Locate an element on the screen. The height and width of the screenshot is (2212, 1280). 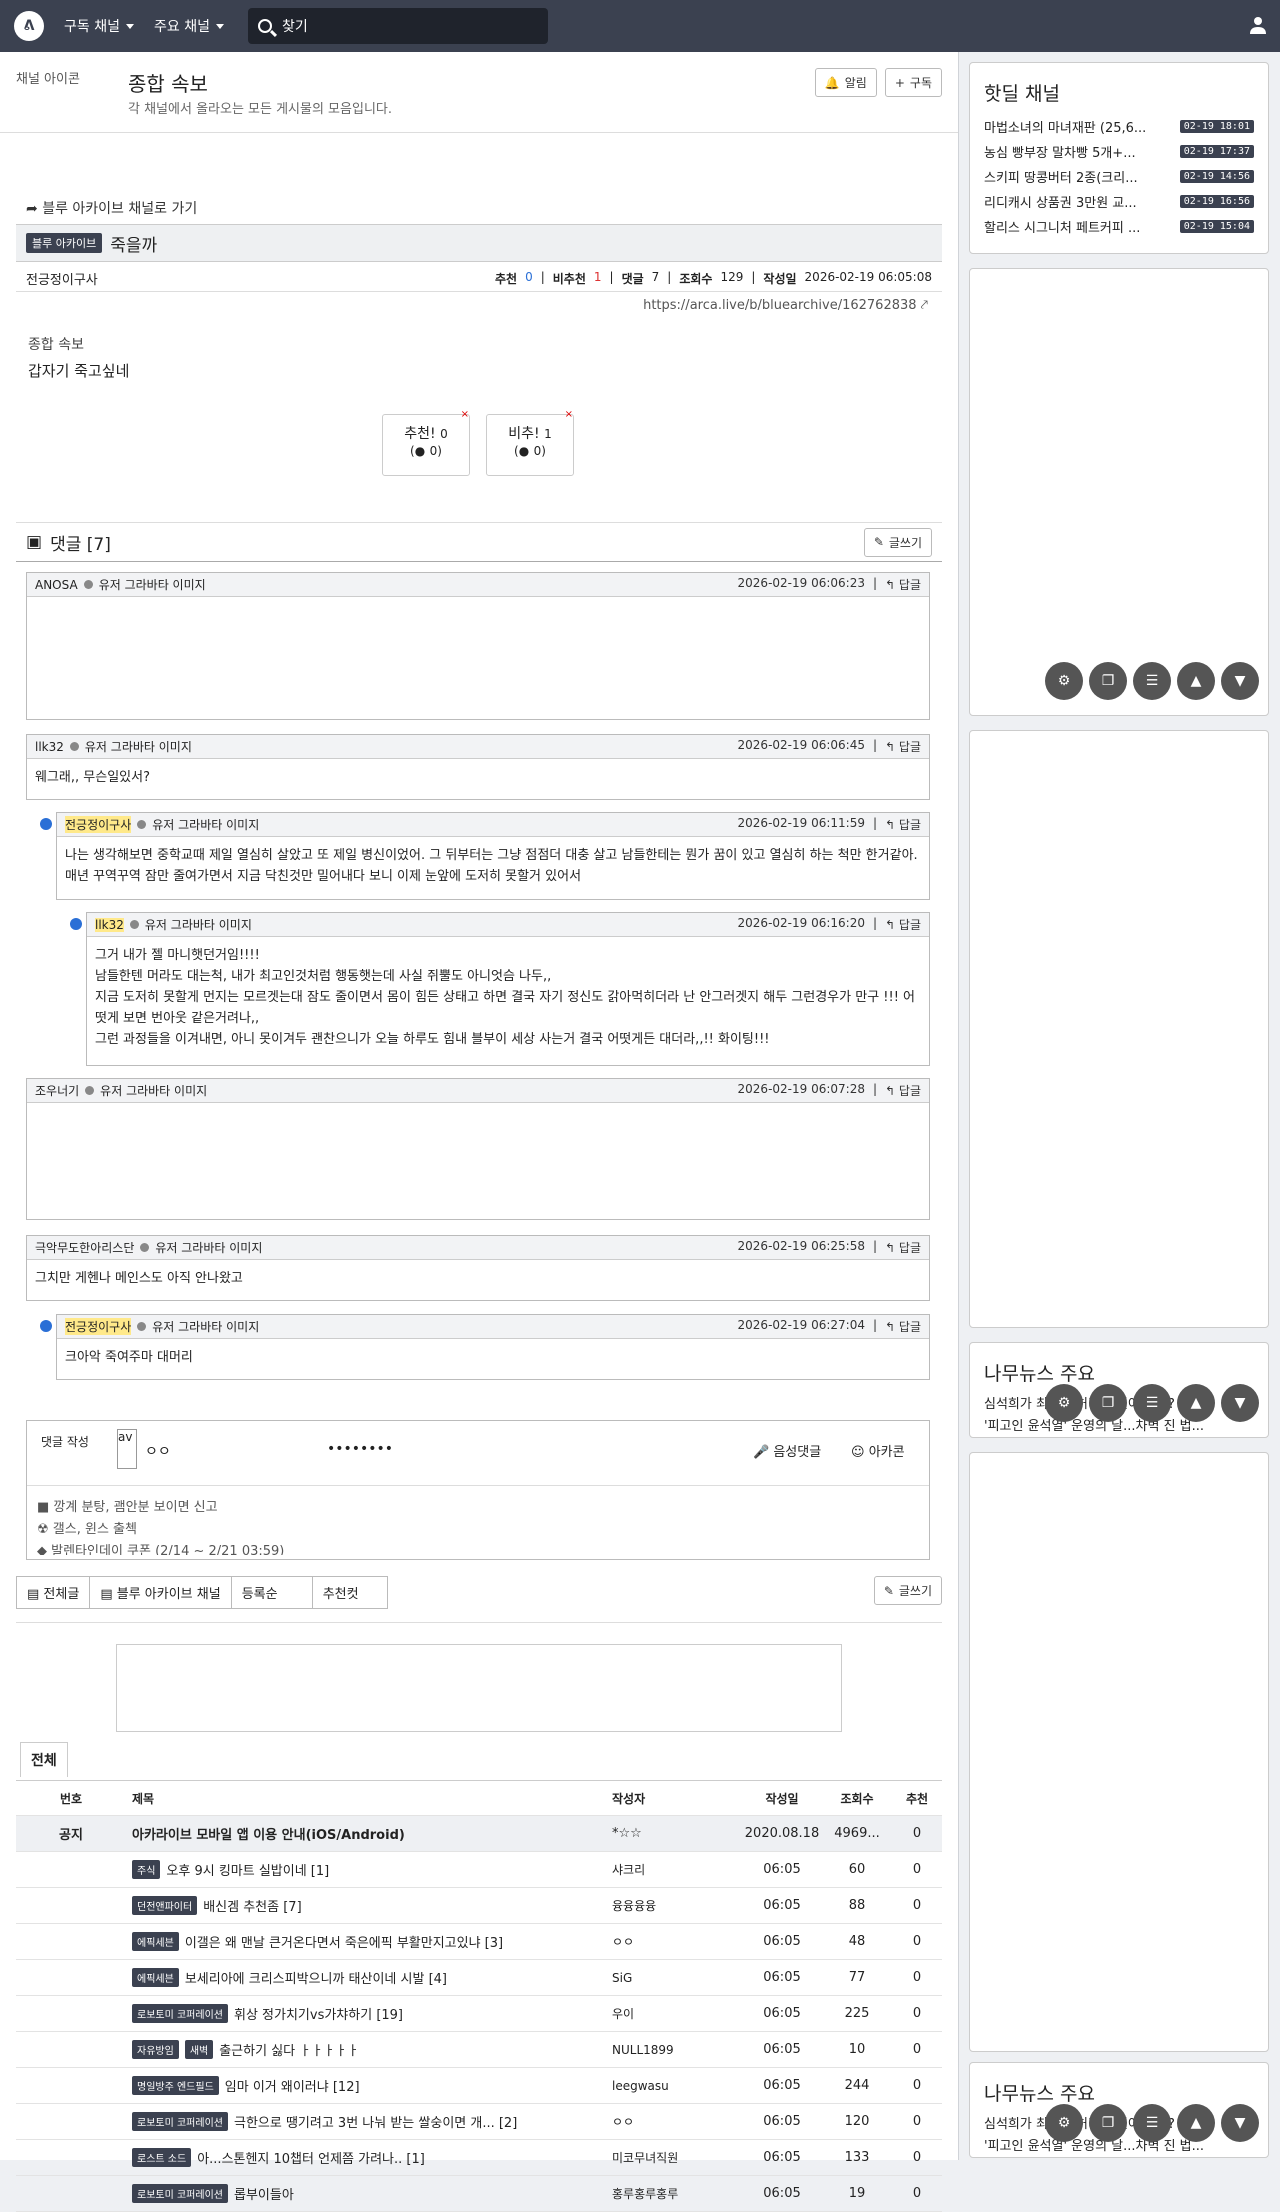
table-row: 자유방임 새벽 출근하기 싫다 ㅏㅏㅏㅏㅏ NULL1899 06:05 10 0 is located at coordinates (479, 2050).